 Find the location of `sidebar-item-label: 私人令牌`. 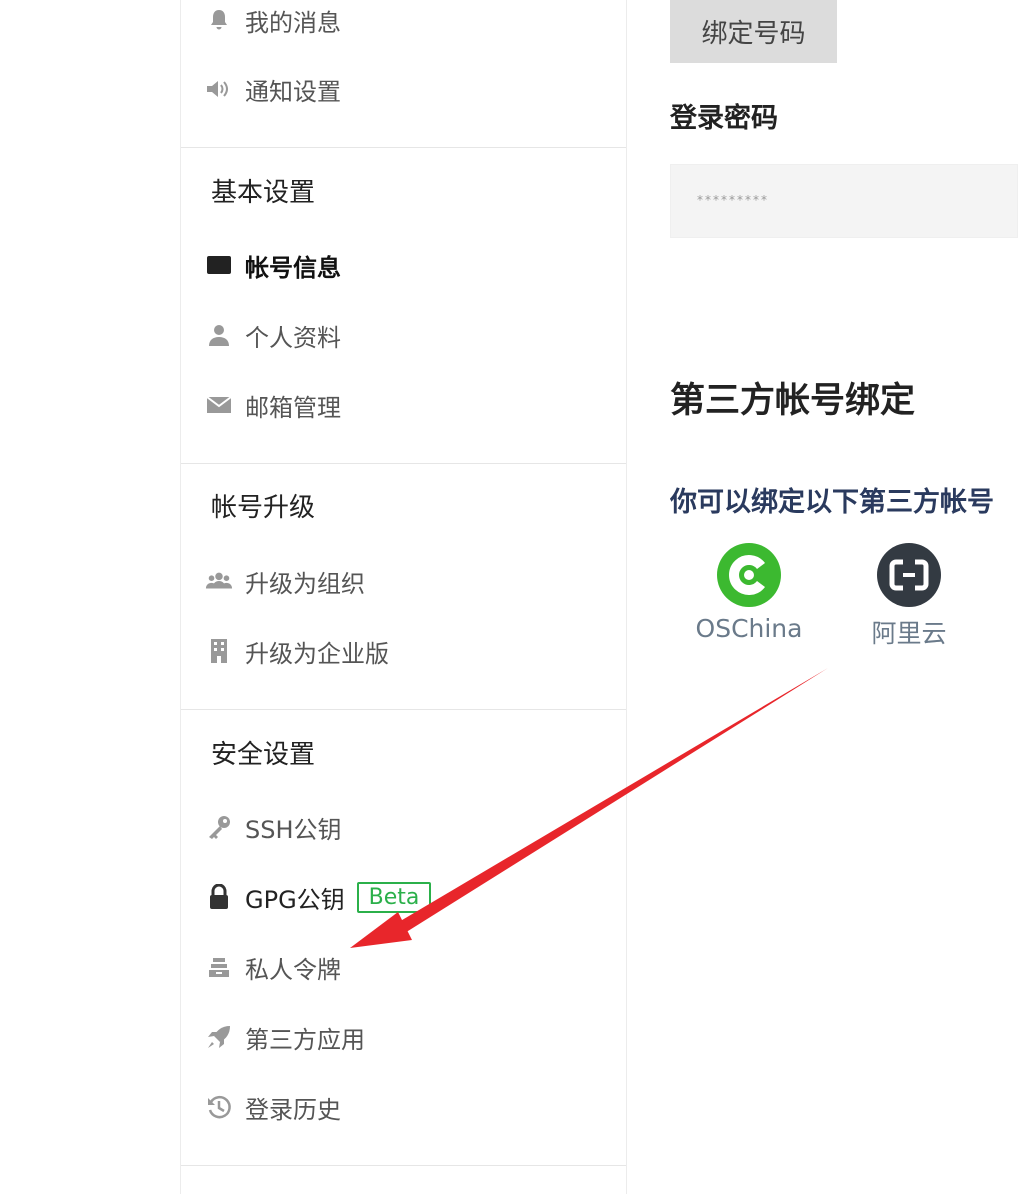

sidebar-item-label: 私人令牌 is located at coordinates (293, 969).